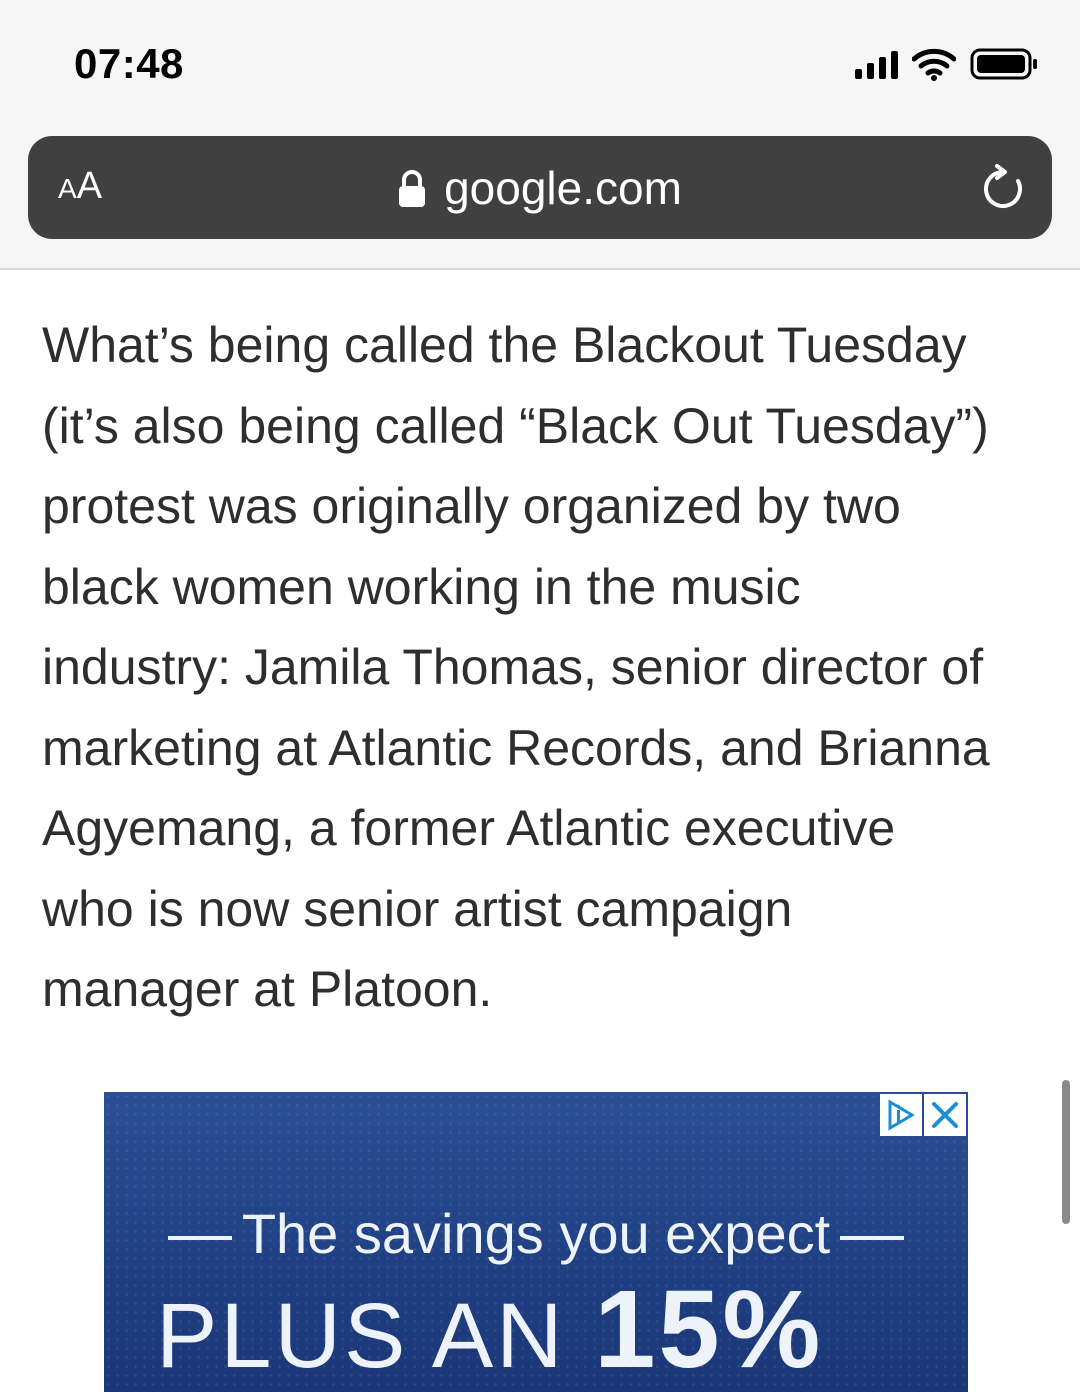 The height and width of the screenshot is (1392, 1080). I want to click on address-bar: AA google.com, so click(540, 187).